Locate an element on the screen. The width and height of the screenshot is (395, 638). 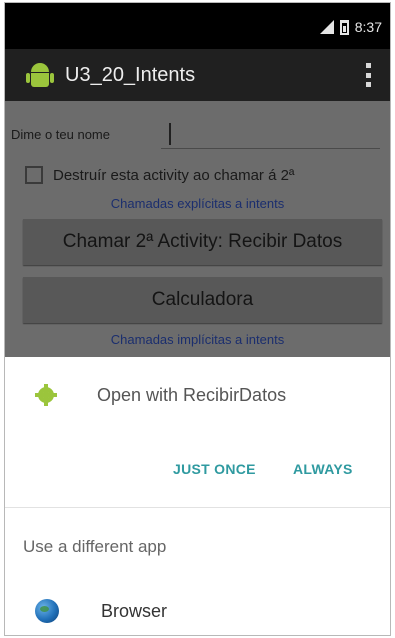
open-with-row: Open with RecibirDatos is located at coordinates (197, 395).